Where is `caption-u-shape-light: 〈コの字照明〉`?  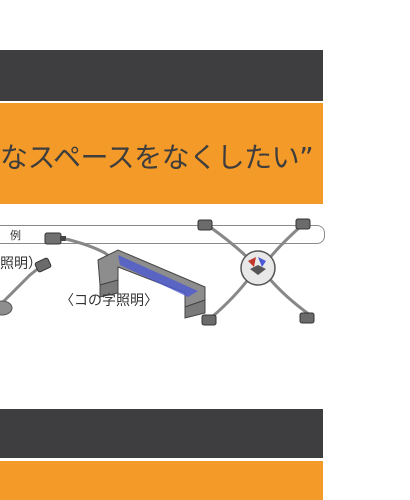 caption-u-shape-light: 〈コの字照明〉 is located at coordinates (109, 301).